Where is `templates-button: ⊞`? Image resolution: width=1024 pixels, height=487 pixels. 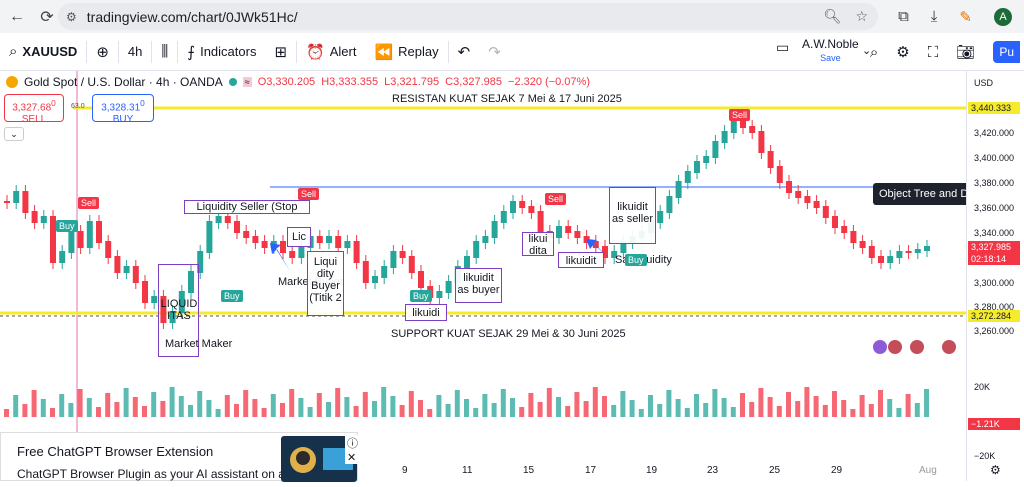
templates-button: ⊞ is located at coordinates (280, 52).